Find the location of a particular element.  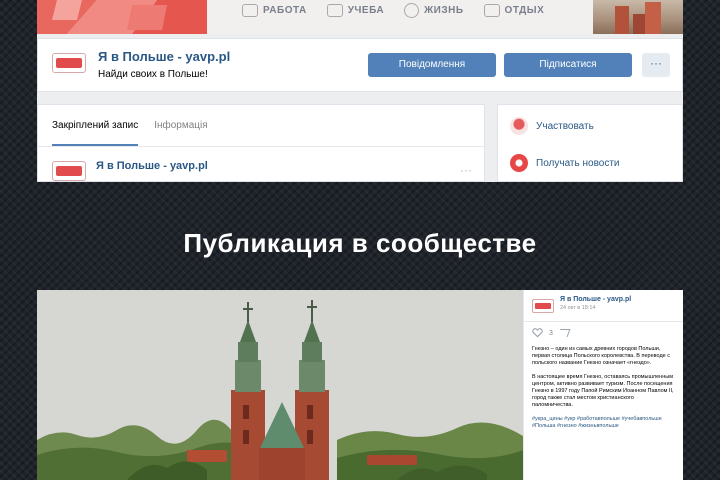

notification-icon is located at coordinates (519, 163).